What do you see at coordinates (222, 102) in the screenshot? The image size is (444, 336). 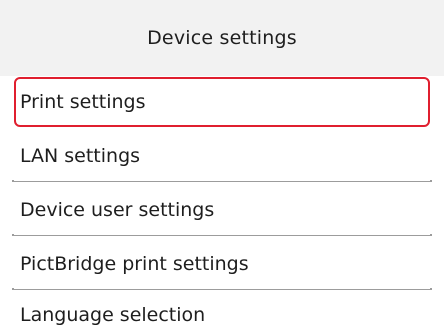 I see `menu-item-print-settings: Print settings` at bounding box center [222, 102].